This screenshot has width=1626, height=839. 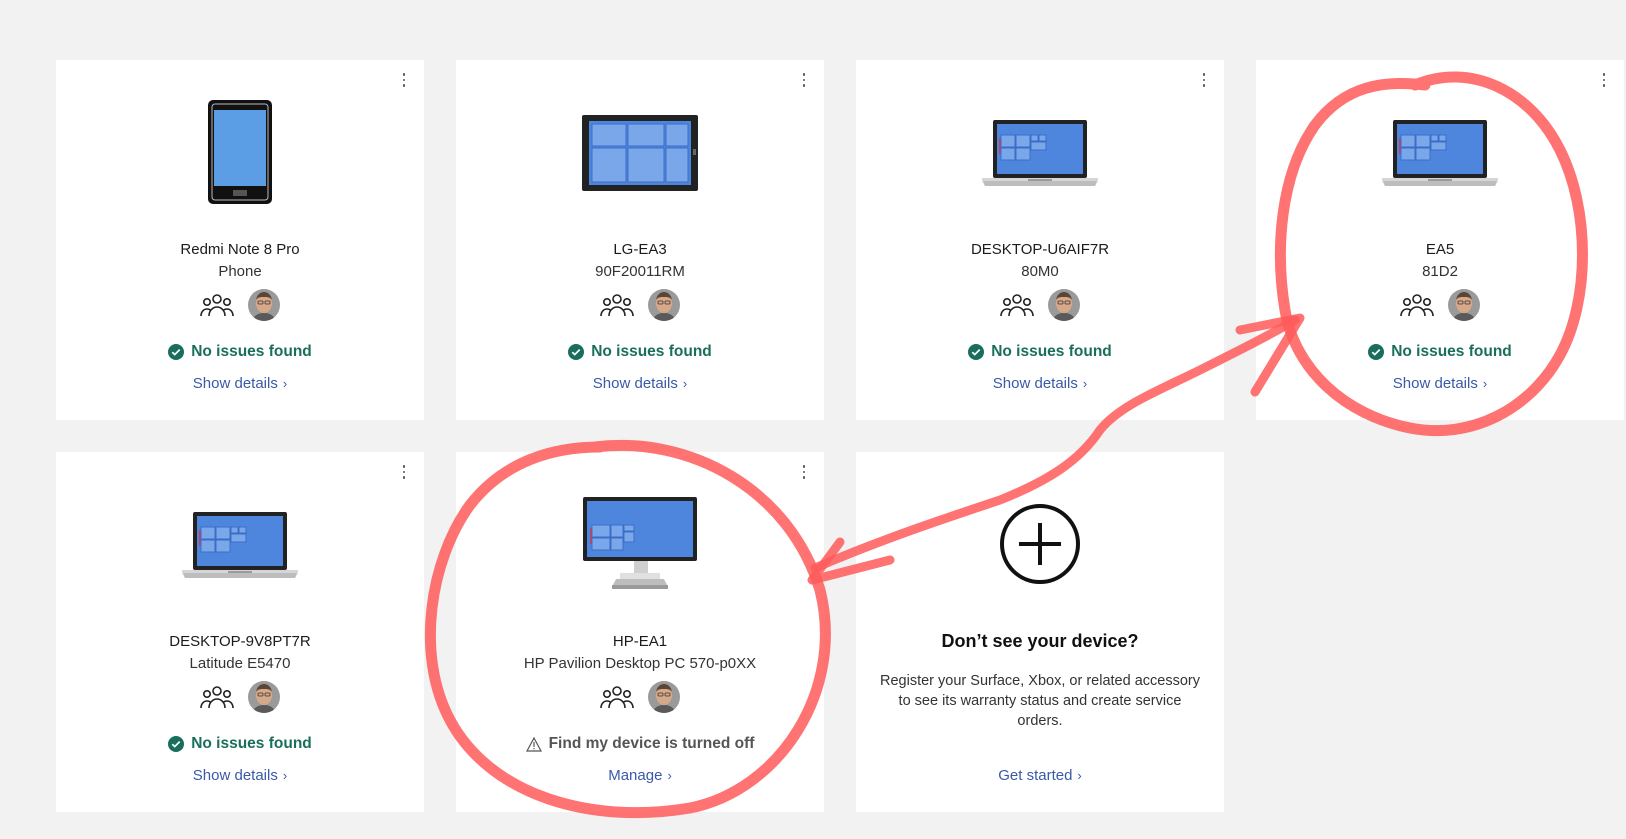 What do you see at coordinates (640, 663) in the screenshot?
I see `device-model: HP Pavilion Desktop PC 570-p0XX` at bounding box center [640, 663].